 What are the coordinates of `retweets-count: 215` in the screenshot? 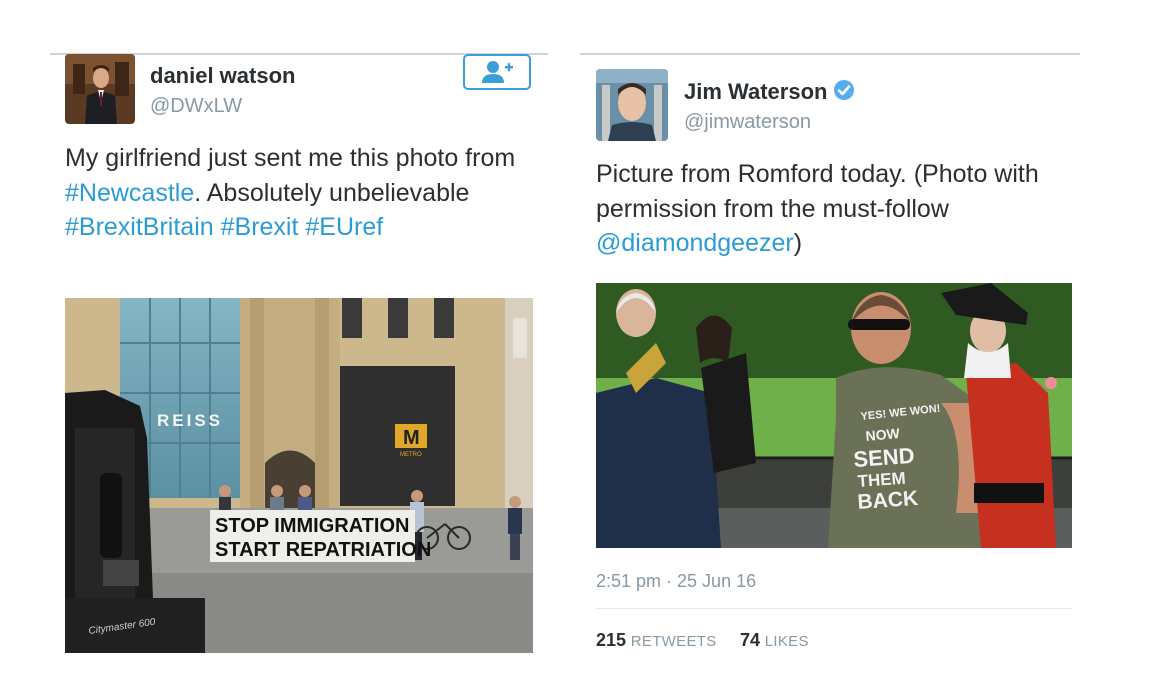 It's located at (611, 640).